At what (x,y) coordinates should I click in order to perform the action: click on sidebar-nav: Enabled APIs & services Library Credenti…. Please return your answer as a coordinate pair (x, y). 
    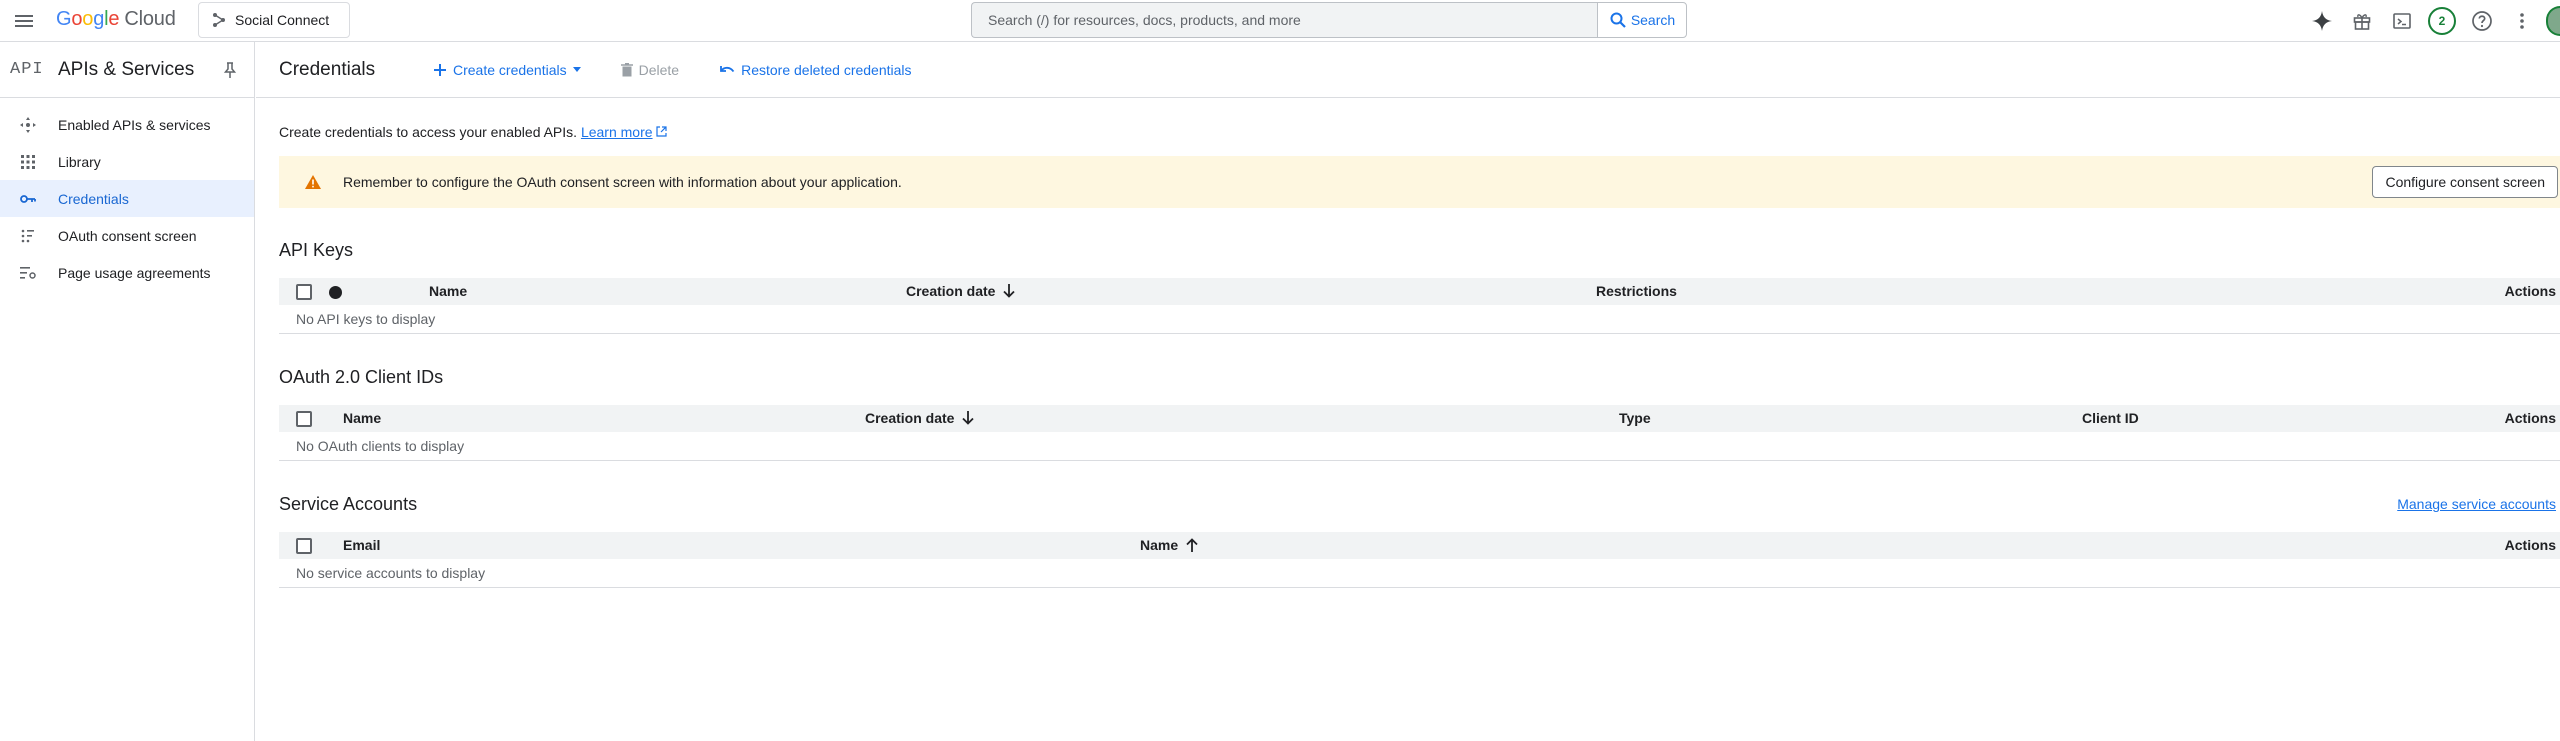
    Looking at the image, I should click on (127, 194).